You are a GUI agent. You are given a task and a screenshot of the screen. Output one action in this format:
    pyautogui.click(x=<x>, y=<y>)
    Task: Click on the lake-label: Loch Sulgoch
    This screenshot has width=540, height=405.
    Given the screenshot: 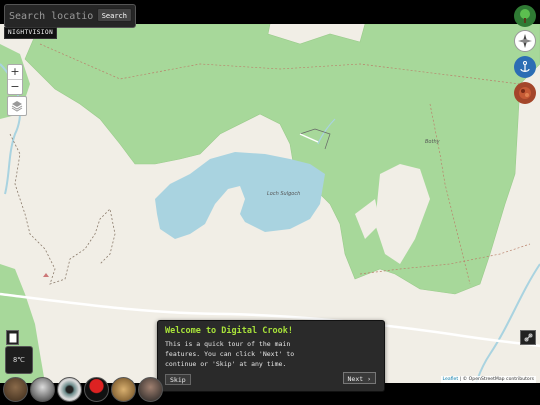 What is the action you would take?
    pyautogui.click(x=284, y=194)
    